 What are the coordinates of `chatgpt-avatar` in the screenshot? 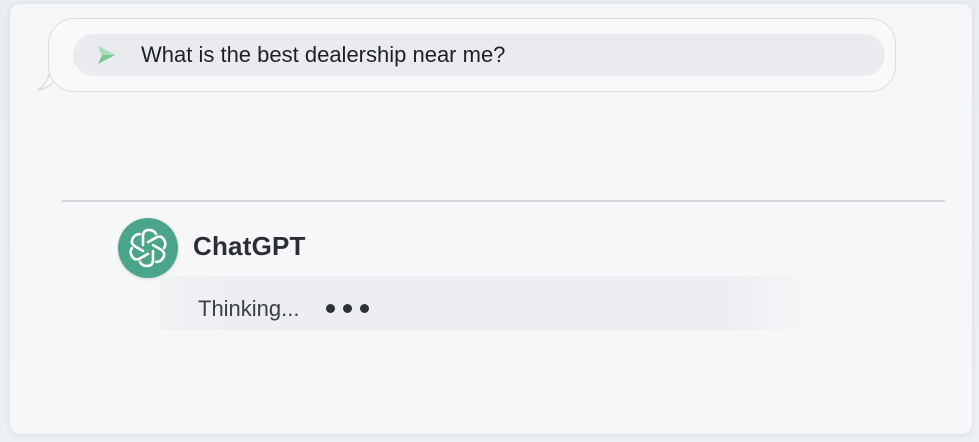 It's located at (148, 248).